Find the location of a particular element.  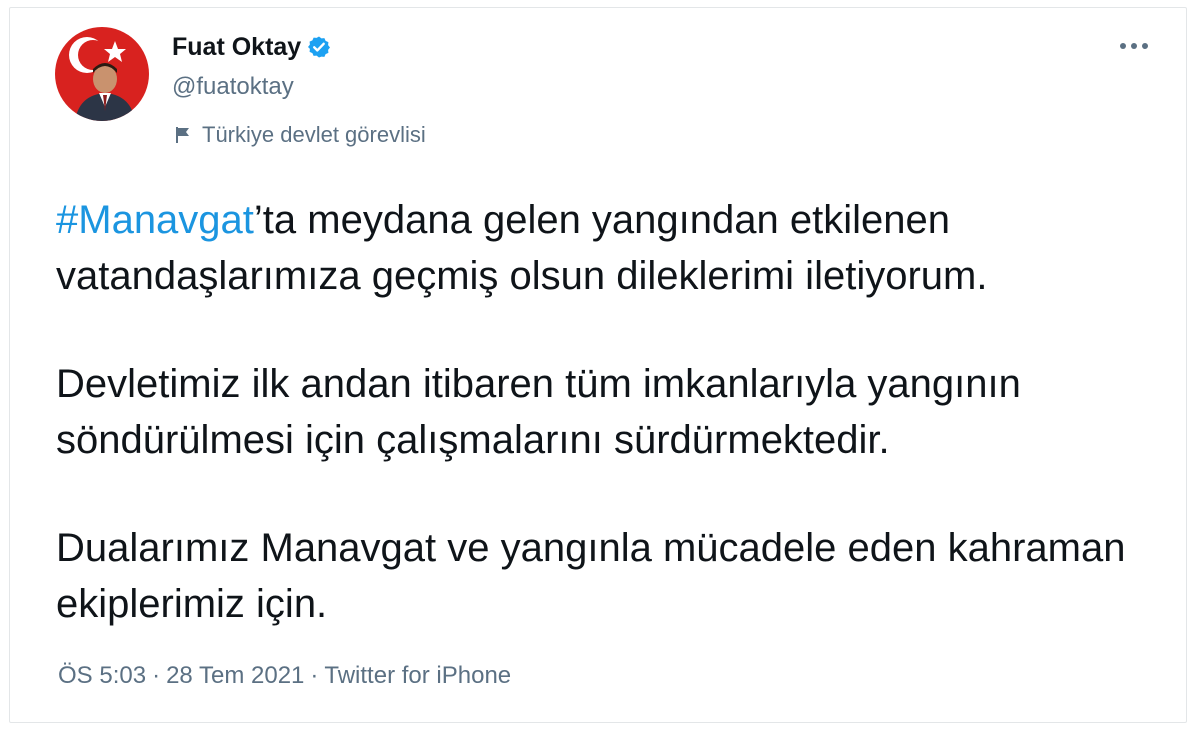

more-options-icon is located at coordinates (1134, 46).